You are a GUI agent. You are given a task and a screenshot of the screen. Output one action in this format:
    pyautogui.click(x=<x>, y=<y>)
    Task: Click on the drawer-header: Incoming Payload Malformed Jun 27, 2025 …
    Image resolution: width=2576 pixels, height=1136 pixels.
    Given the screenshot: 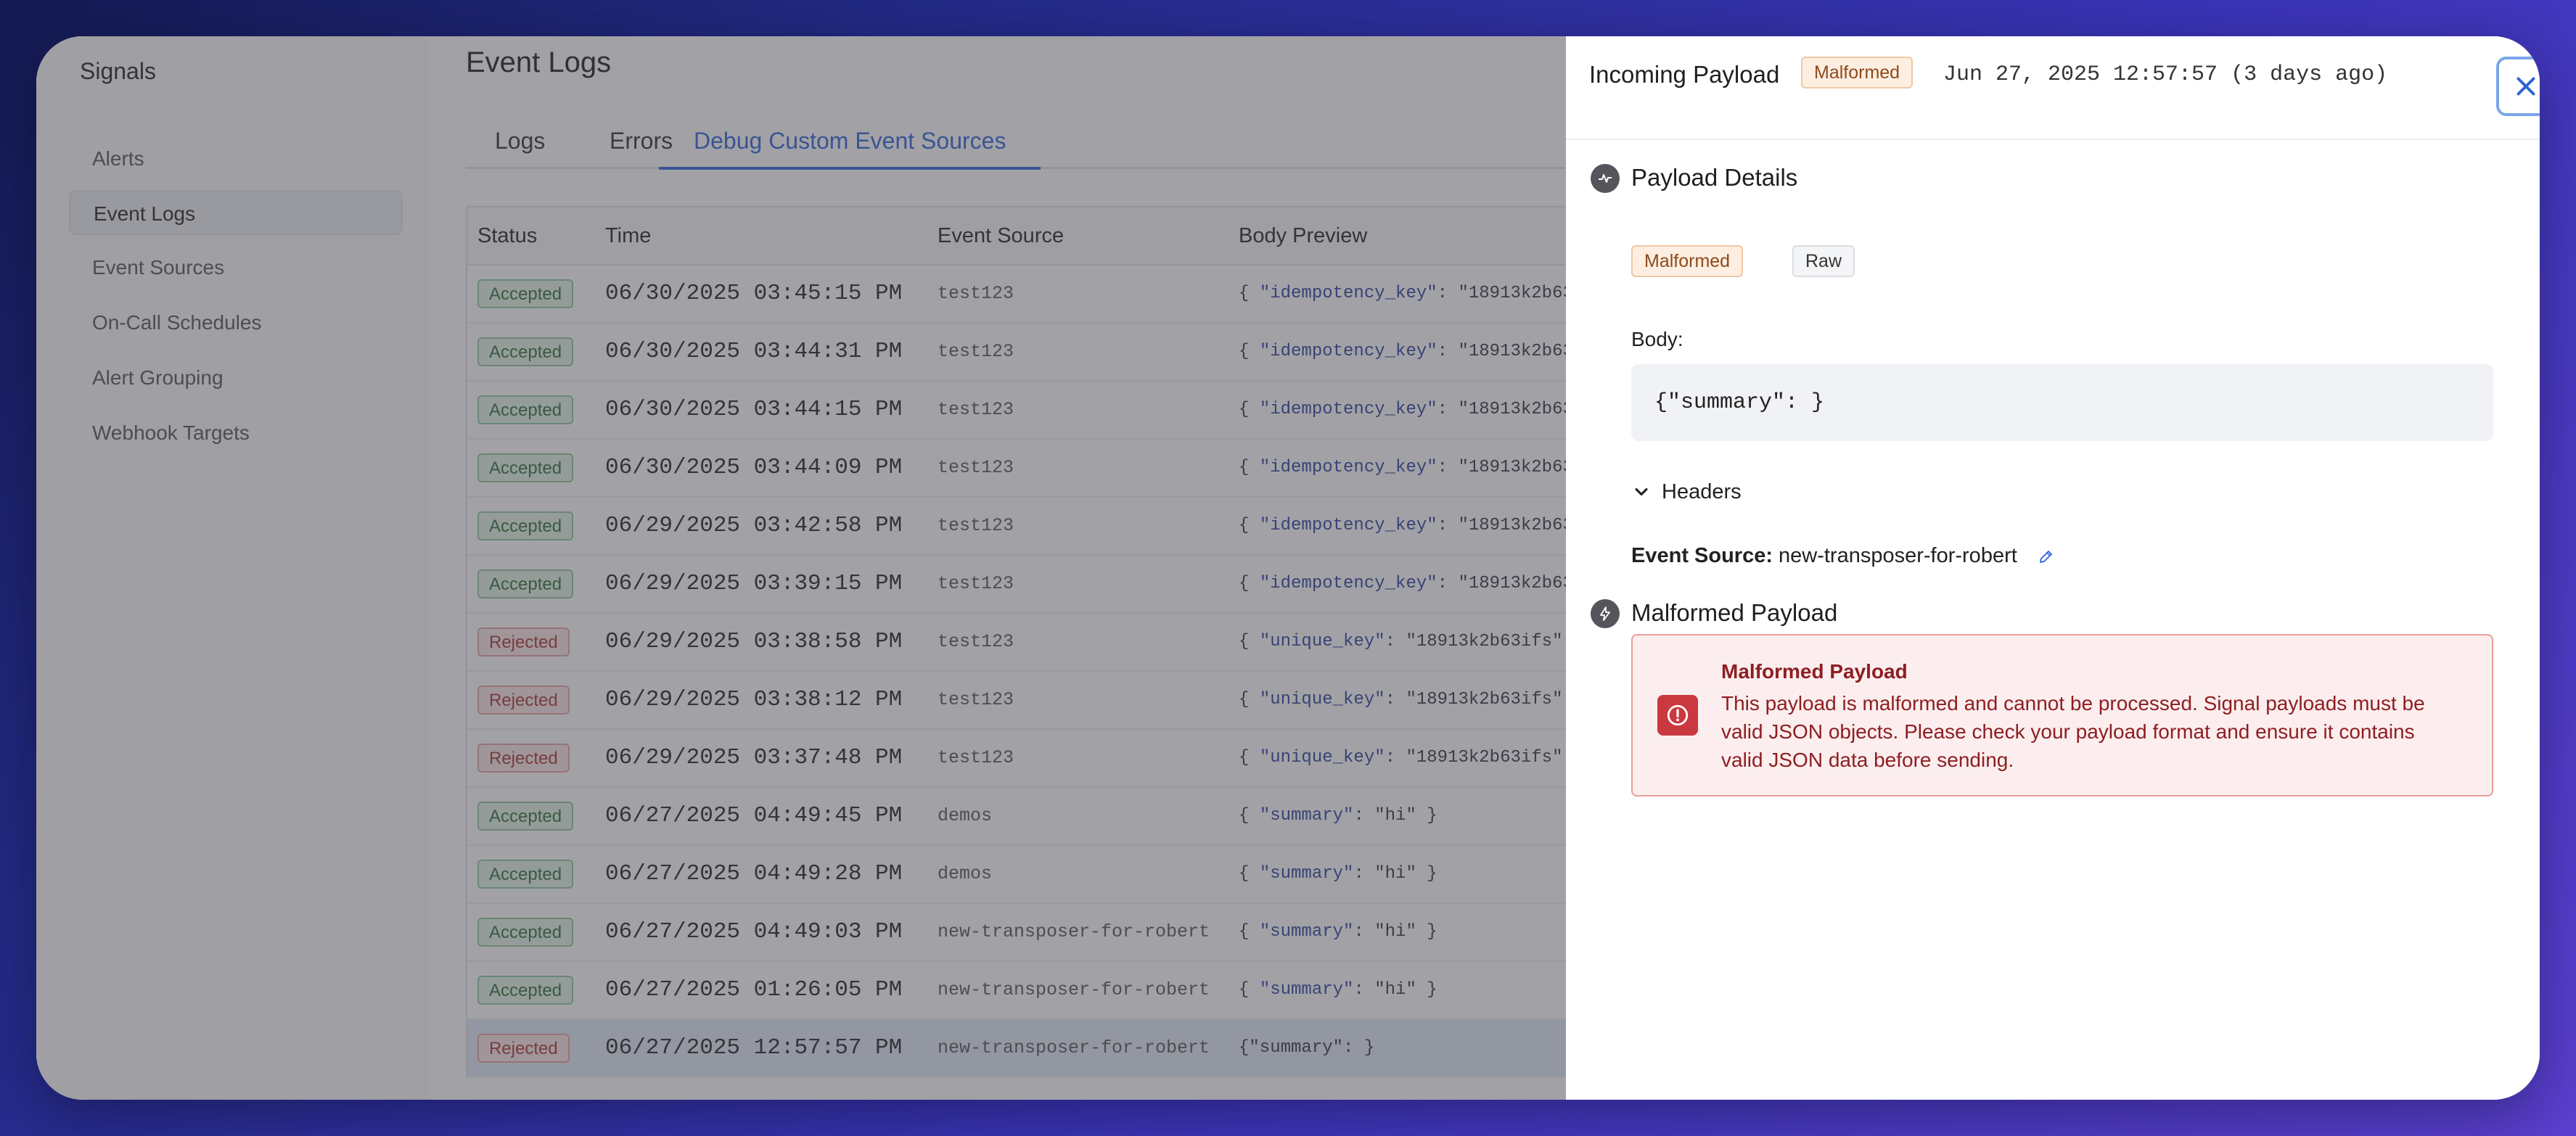 What is the action you would take?
    pyautogui.click(x=2053, y=88)
    